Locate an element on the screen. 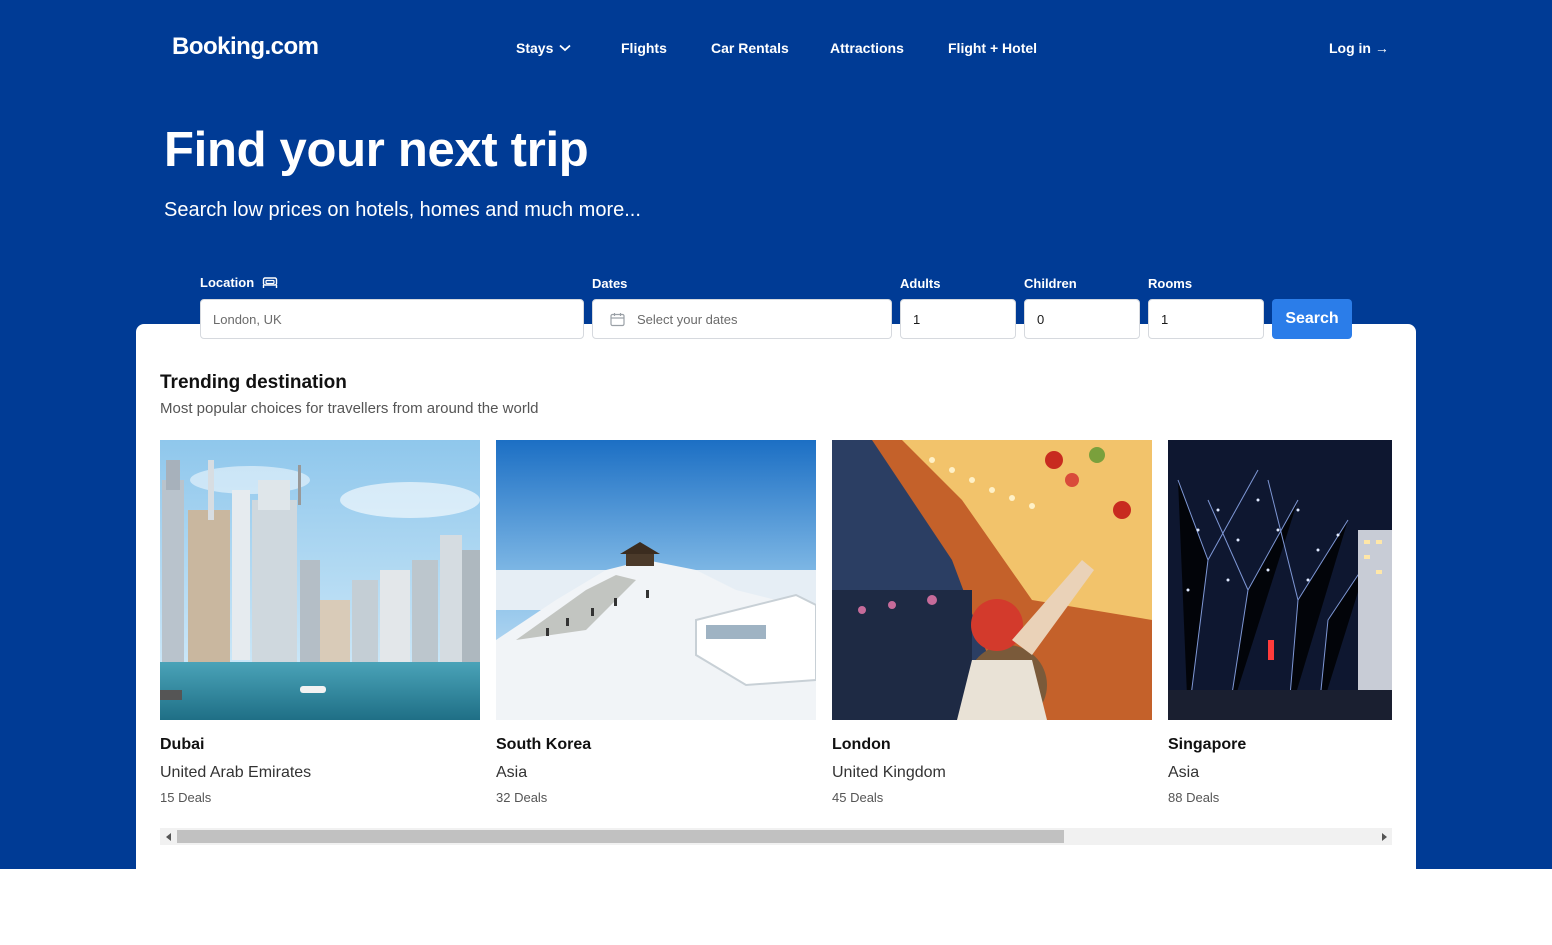 This screenshot has height=945, width=1552. scroll-right-icon is located at coordinates (1383, 836).